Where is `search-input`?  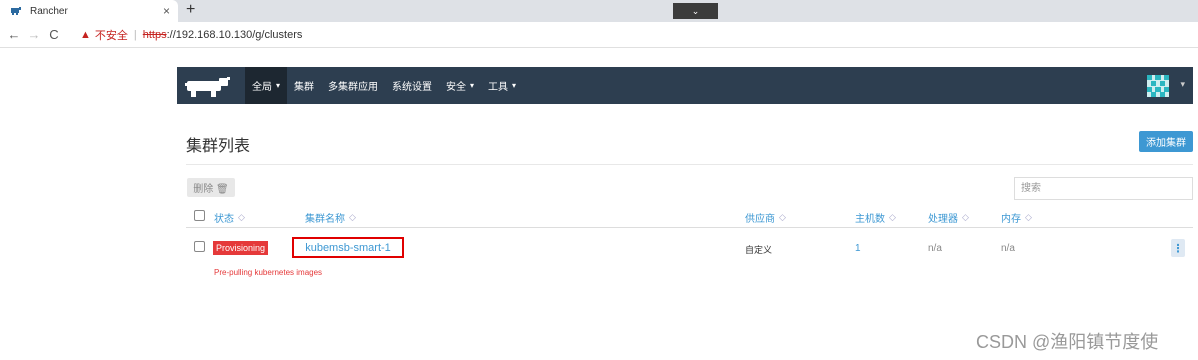 search-input is located at coordinates (1103, 188).